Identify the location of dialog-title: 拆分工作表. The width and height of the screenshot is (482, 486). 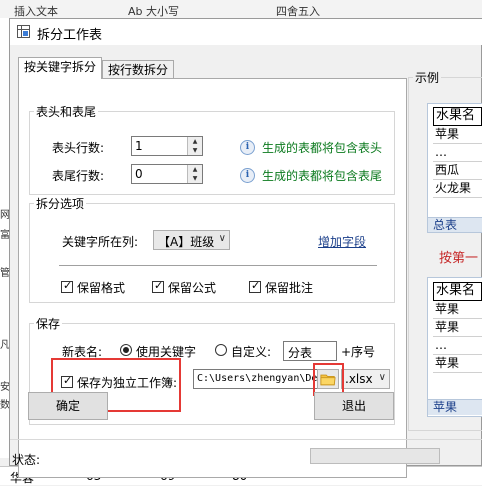
(70, 35).